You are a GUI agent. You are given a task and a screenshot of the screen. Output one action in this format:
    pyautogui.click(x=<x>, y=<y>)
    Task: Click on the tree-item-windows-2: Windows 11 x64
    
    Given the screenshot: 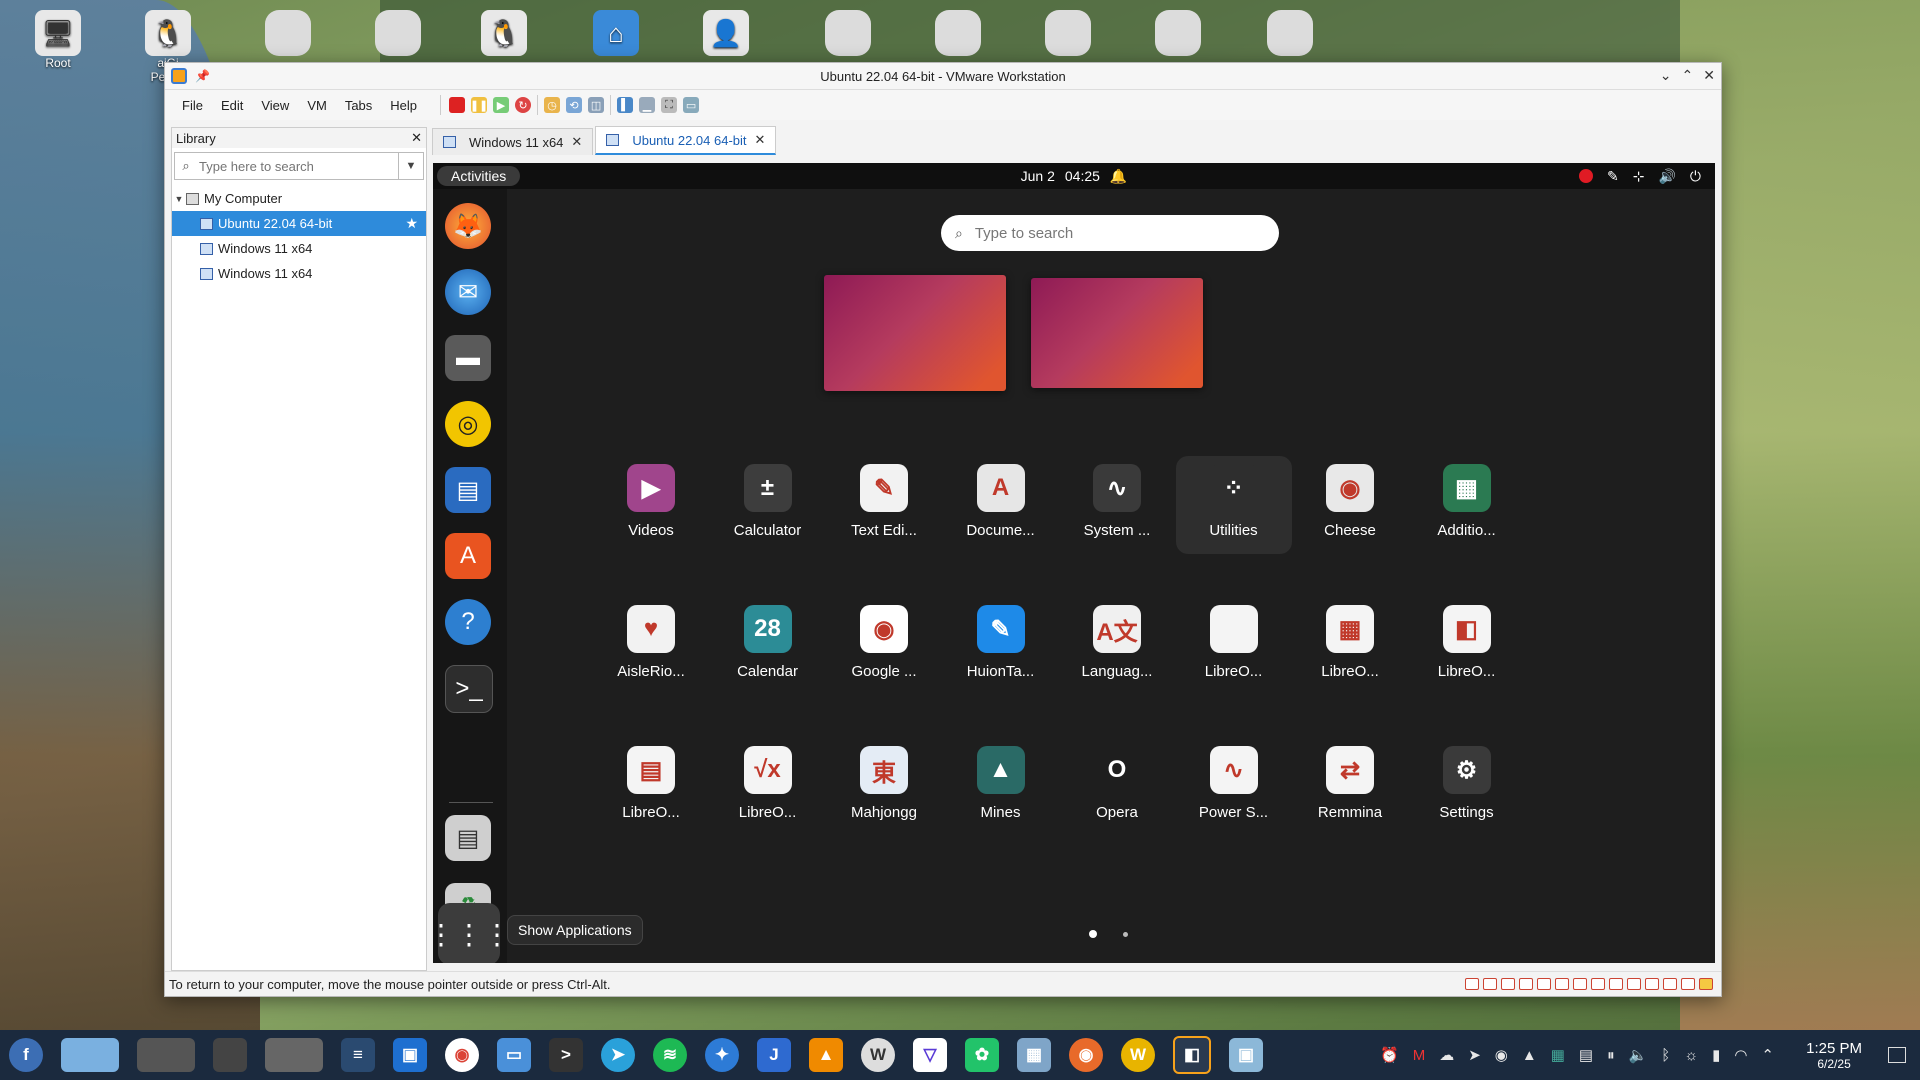 What is the action you would take?
    pyautogui.click(x=299, y=273)
    